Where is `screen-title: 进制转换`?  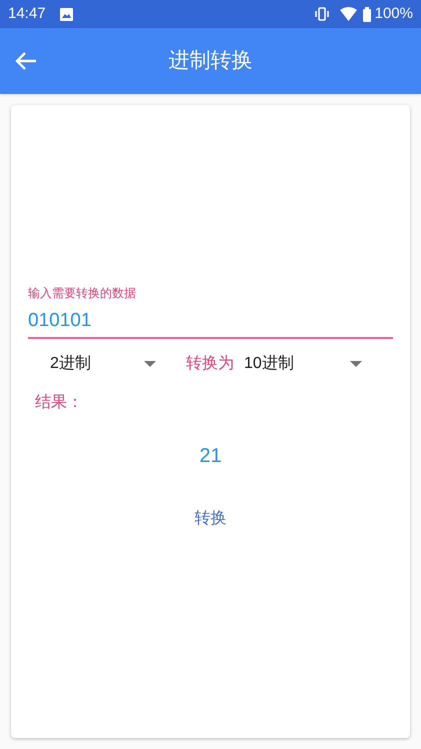 screen-title: 进制转换 is located at coordinates (210, 61).